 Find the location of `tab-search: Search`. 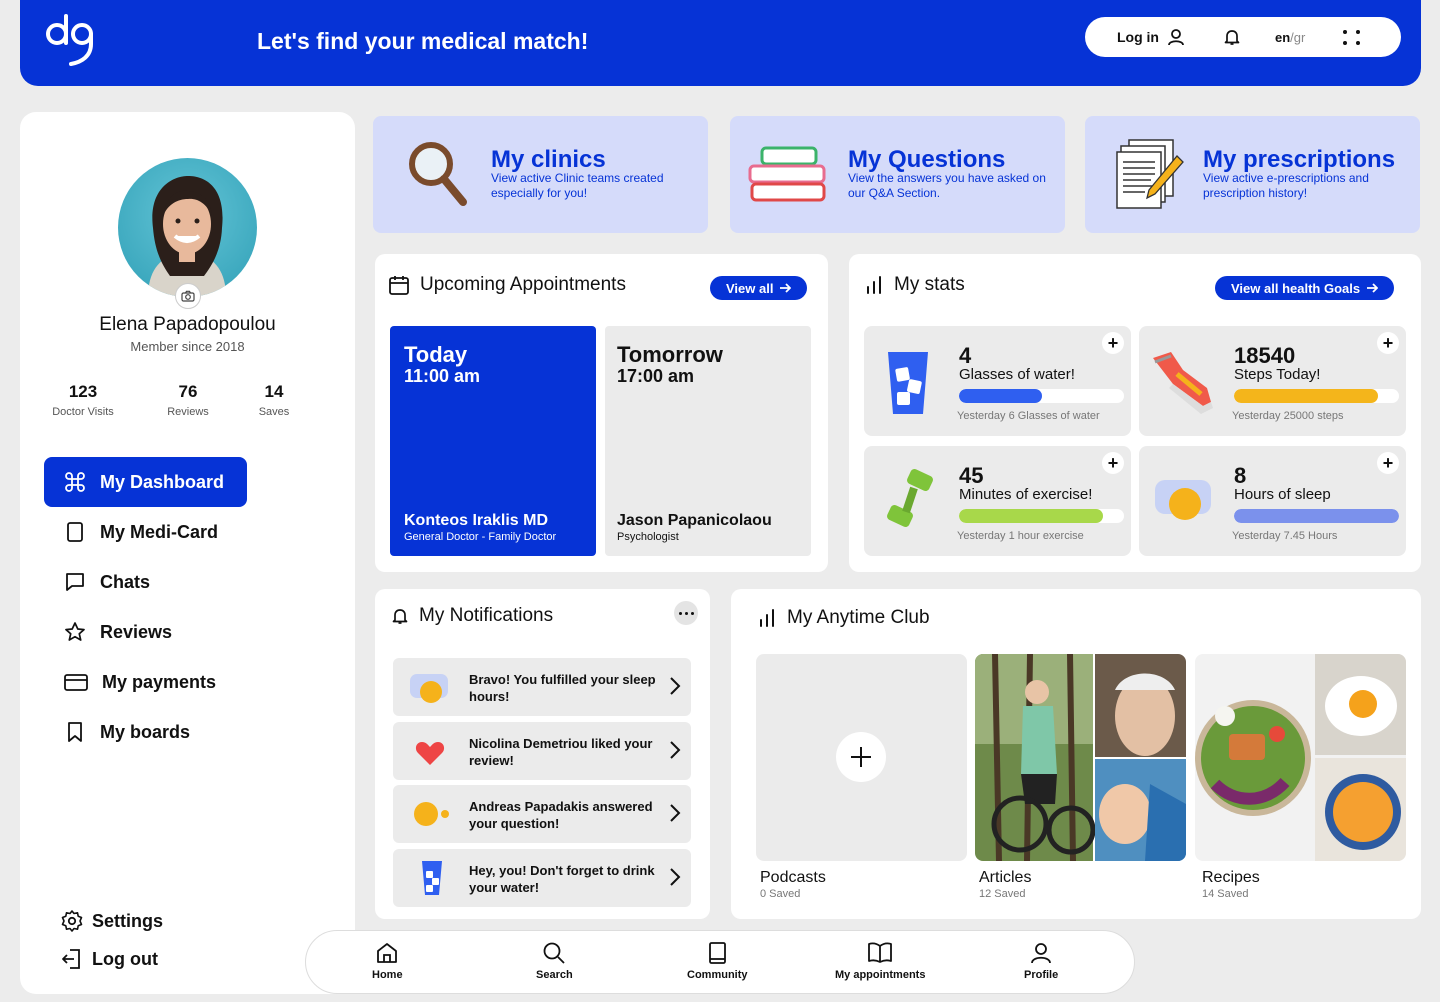

tab-search: Search is located at coordinates (554, 961).